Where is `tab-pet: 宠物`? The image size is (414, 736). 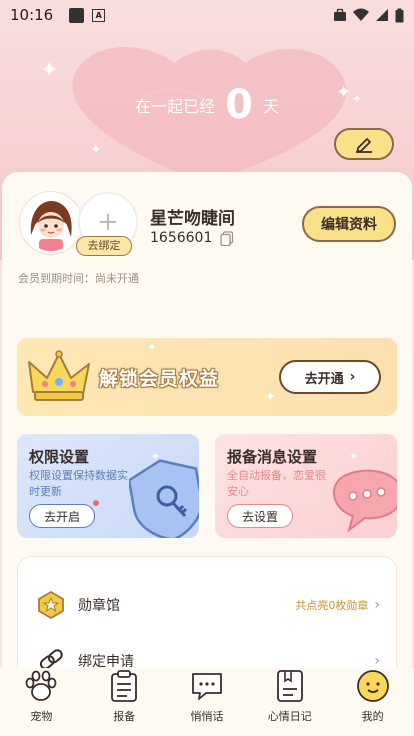 tab-pet: 宠物 is located at coordinates (41, 702).